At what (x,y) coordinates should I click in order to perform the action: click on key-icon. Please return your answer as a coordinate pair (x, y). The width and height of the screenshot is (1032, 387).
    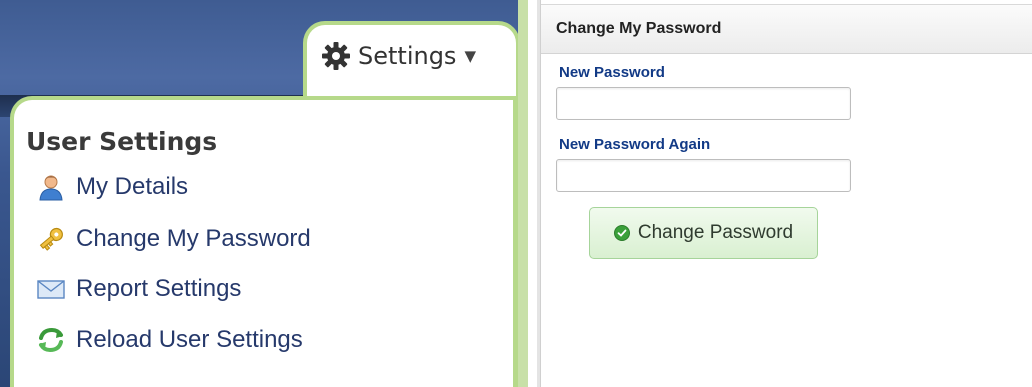
    Looking at the image, I should click on (51, 239).